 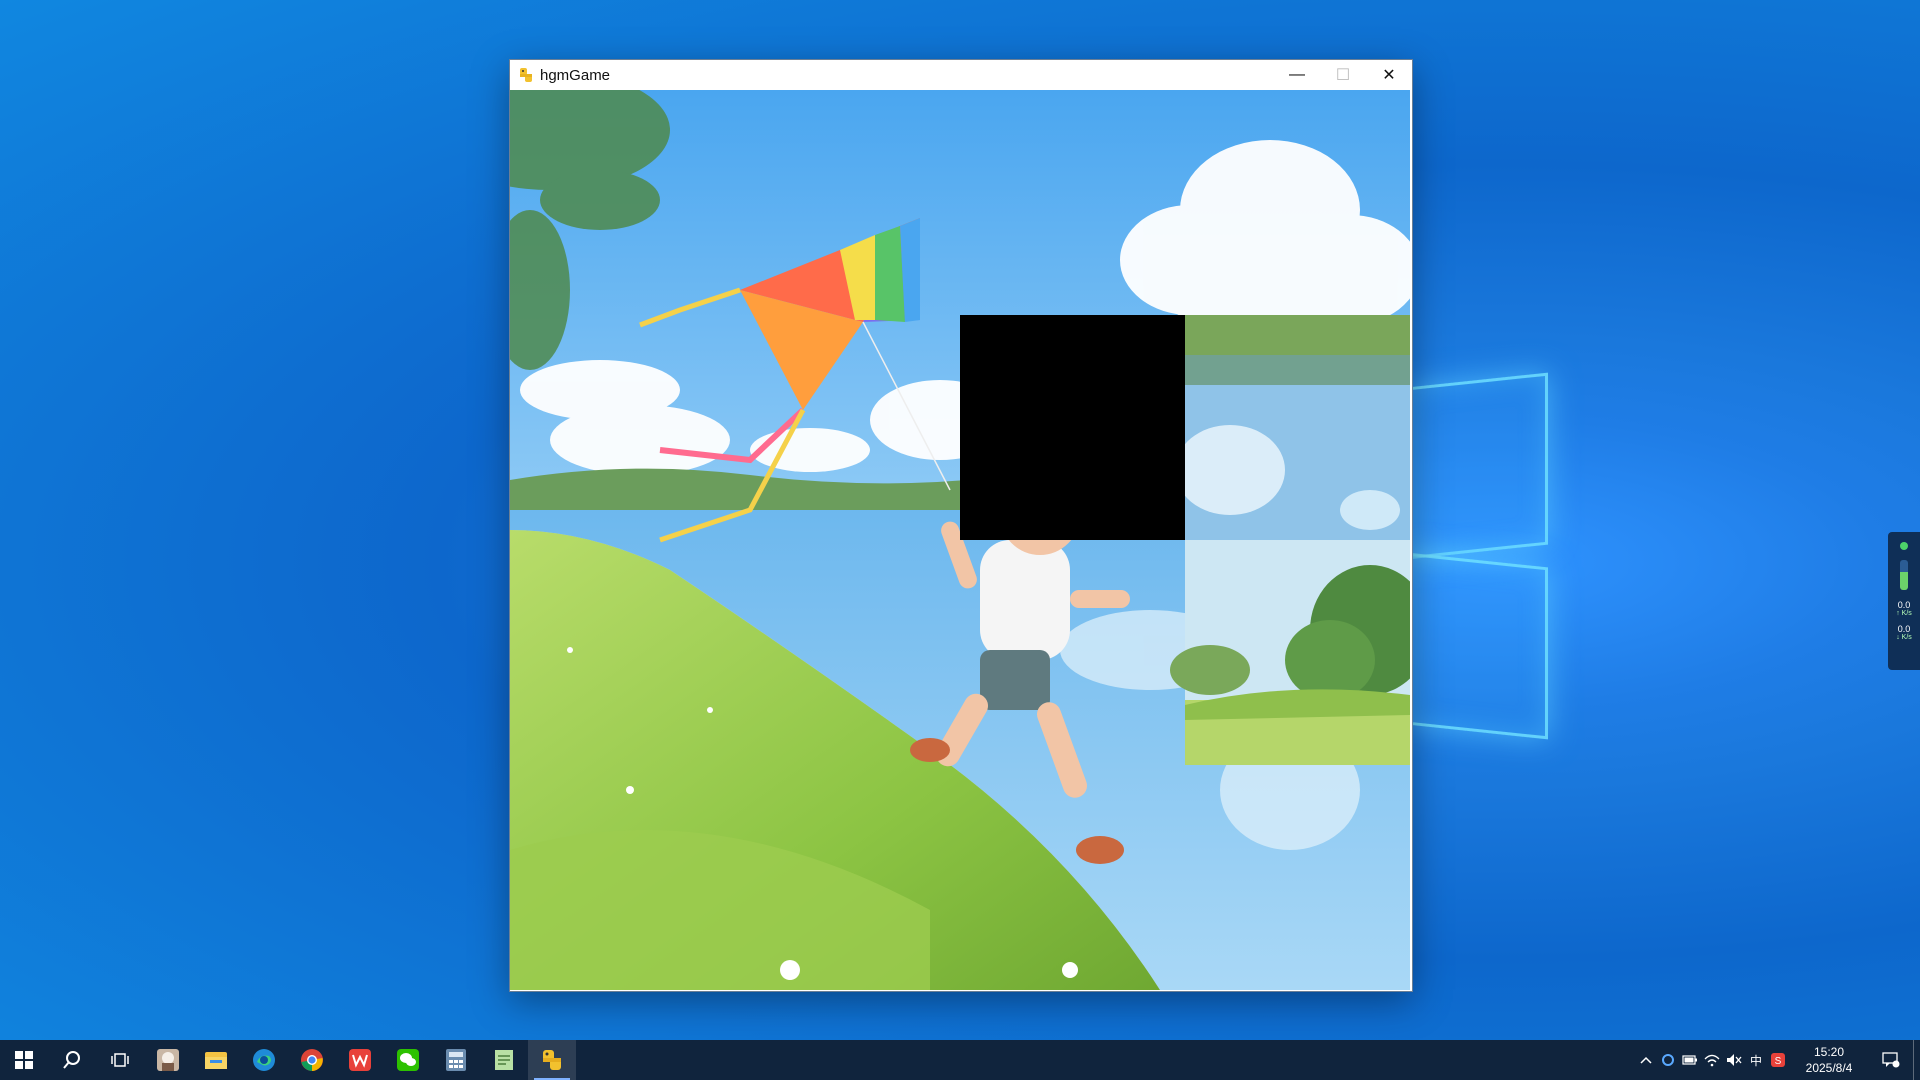 What do you see at coordinates (1904, 605) in the screenshot?
I see `upload-speed: 0.0` at bounding box center [1904, 605].